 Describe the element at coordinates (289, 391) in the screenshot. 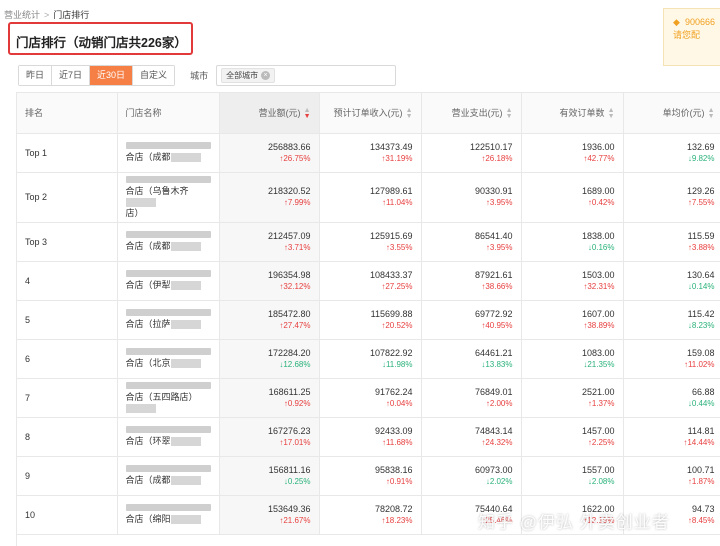

I see `revenue-value: 168611.25` at that location.